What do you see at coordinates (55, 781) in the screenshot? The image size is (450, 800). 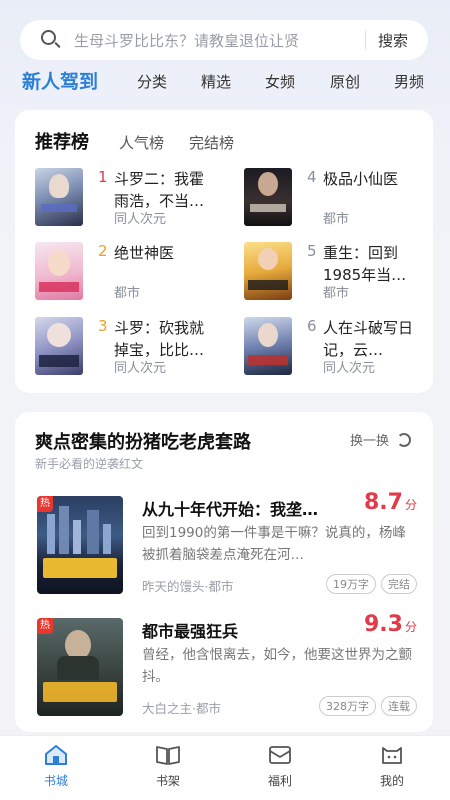 I see `nav-label: 书城` at bounding box center [55, 781].